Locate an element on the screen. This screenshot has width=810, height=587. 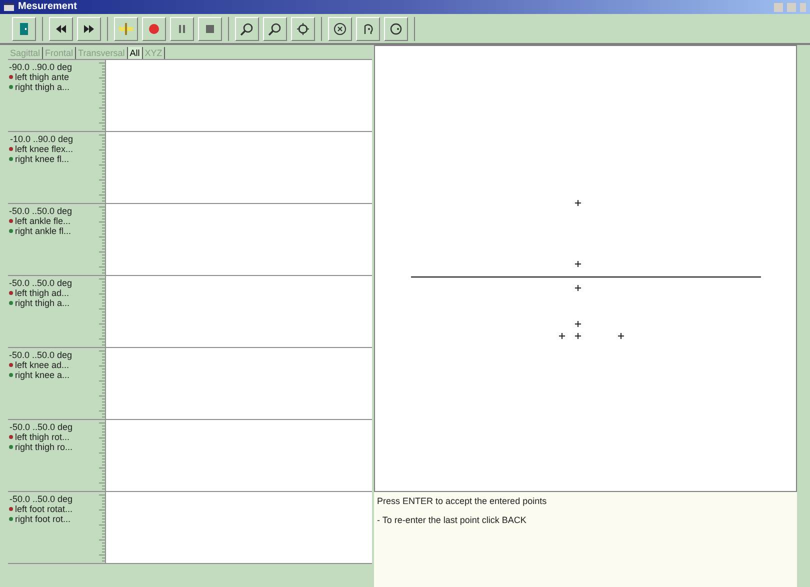
message-text: Press ENTER to accept the entered points is located at coordinates (462, 501).